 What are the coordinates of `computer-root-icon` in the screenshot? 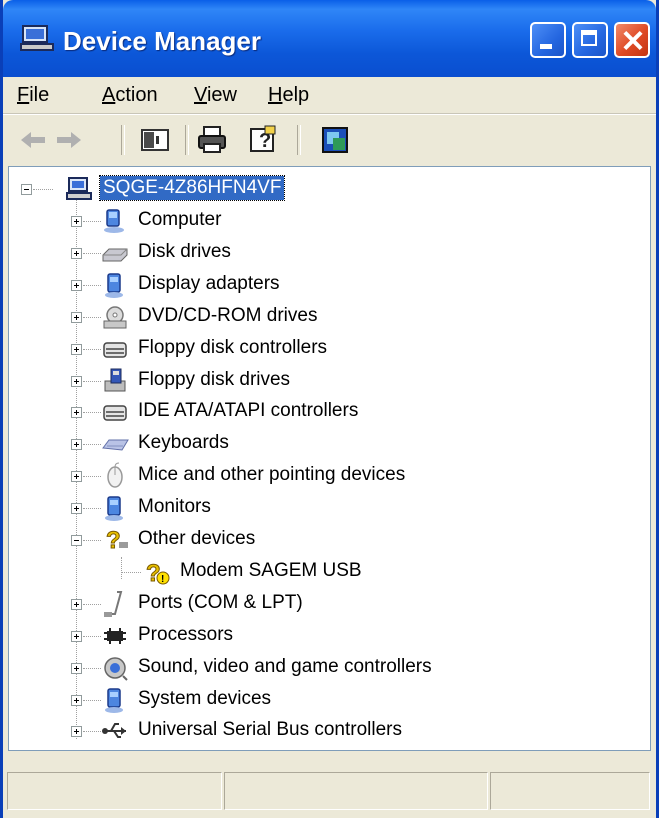 It's located at (79, 188).